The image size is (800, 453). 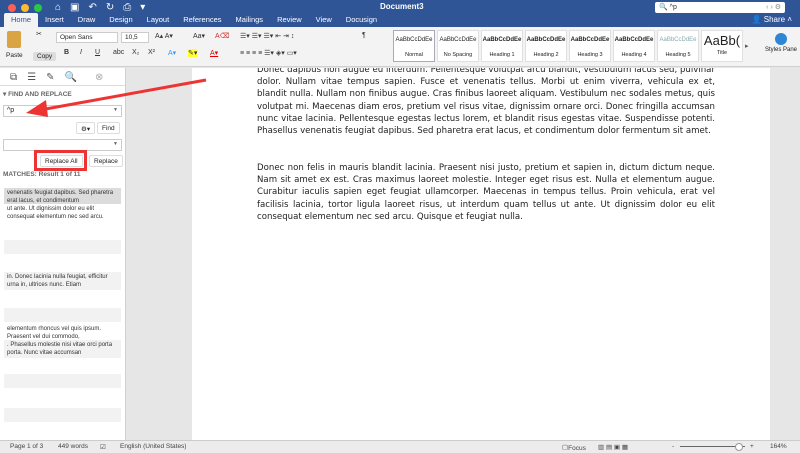 I want to click on tab-design: Design, so click(x=120, y=20).